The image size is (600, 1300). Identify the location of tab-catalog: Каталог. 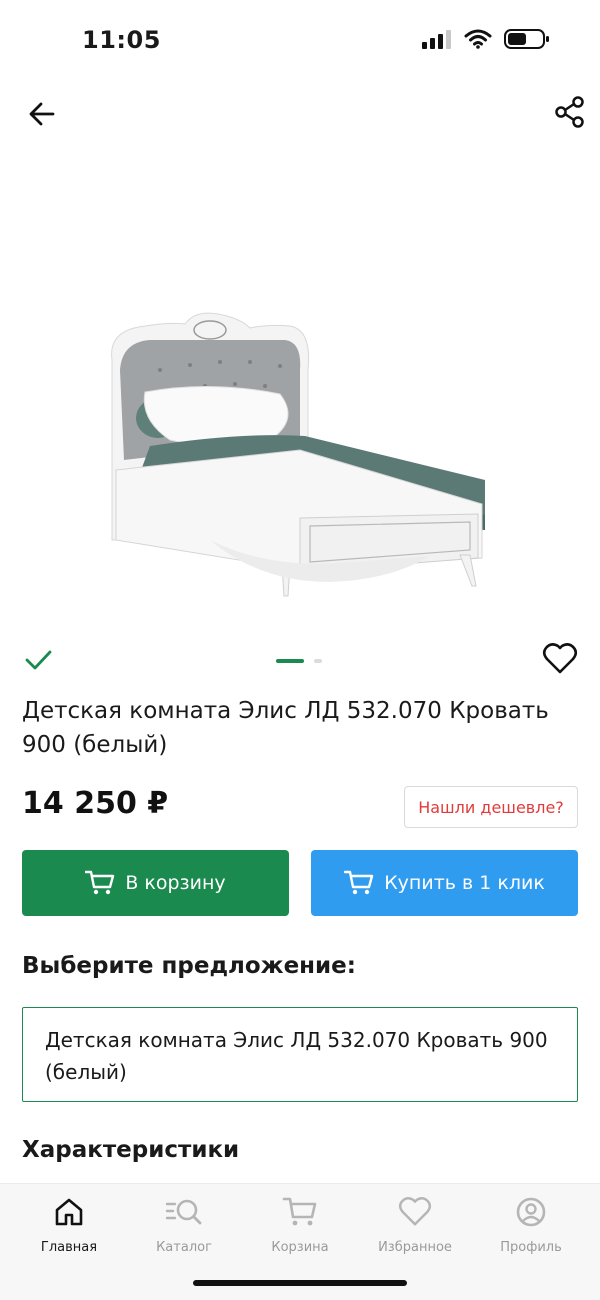
(184, 1224).